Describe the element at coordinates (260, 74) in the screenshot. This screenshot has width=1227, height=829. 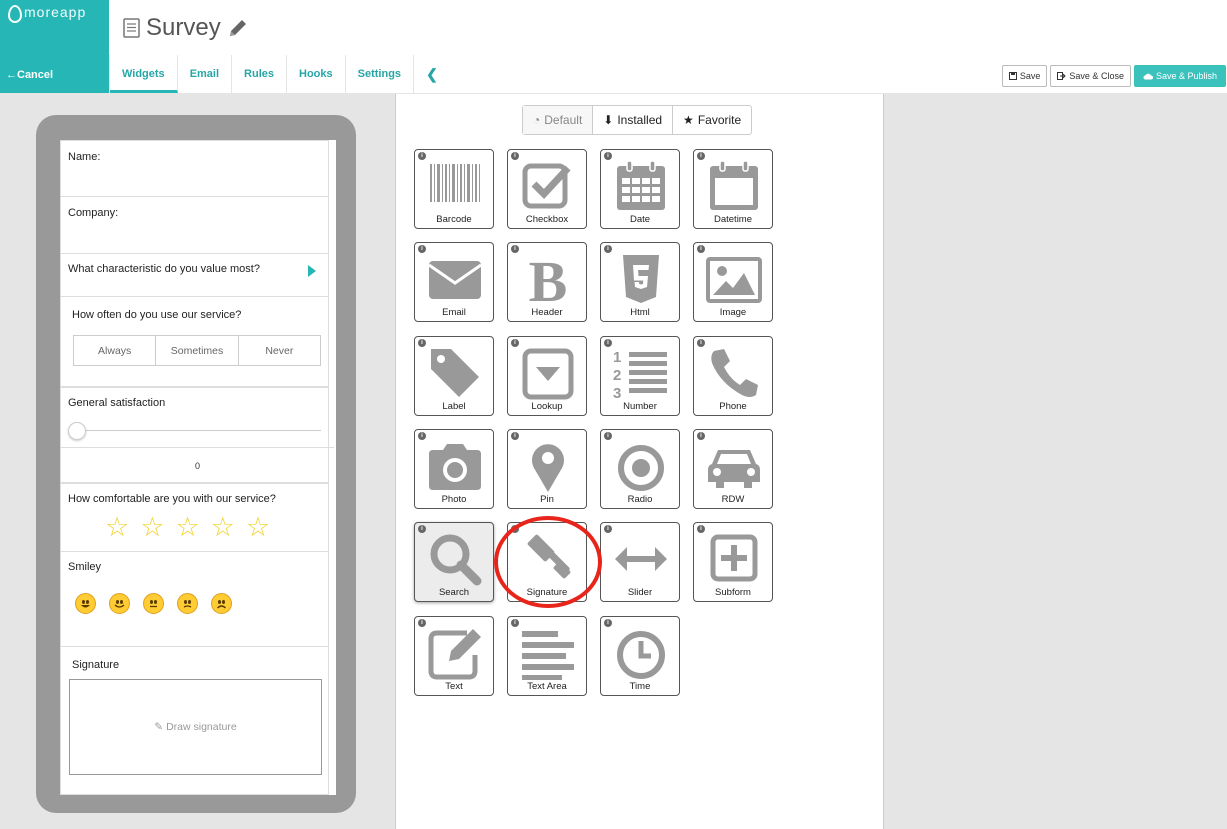
I see `tab-rules: Rules` at that location.